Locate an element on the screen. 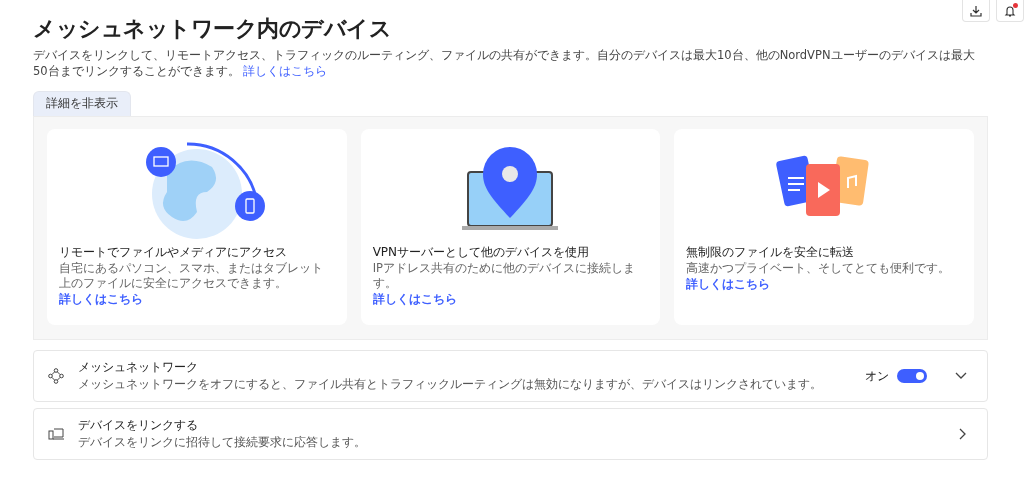  download-button is located at coordinates (976, 11).